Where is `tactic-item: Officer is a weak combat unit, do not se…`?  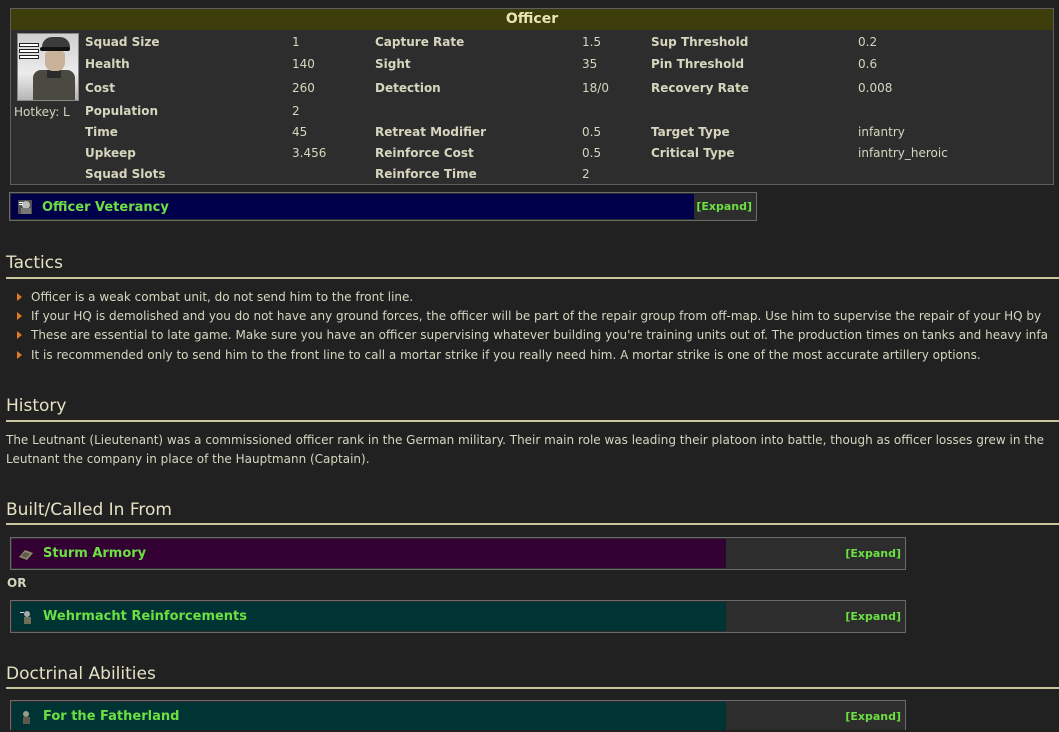
tactic-item: Officer is a weak combat unit, do not se… is located at coordinates (222, 297).